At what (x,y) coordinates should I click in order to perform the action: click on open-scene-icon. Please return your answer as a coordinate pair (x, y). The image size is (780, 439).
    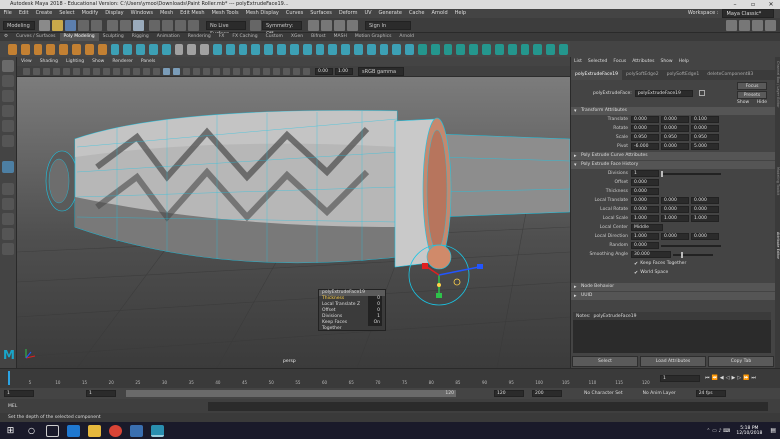
    Looking at the image, I should click on (57, 25).